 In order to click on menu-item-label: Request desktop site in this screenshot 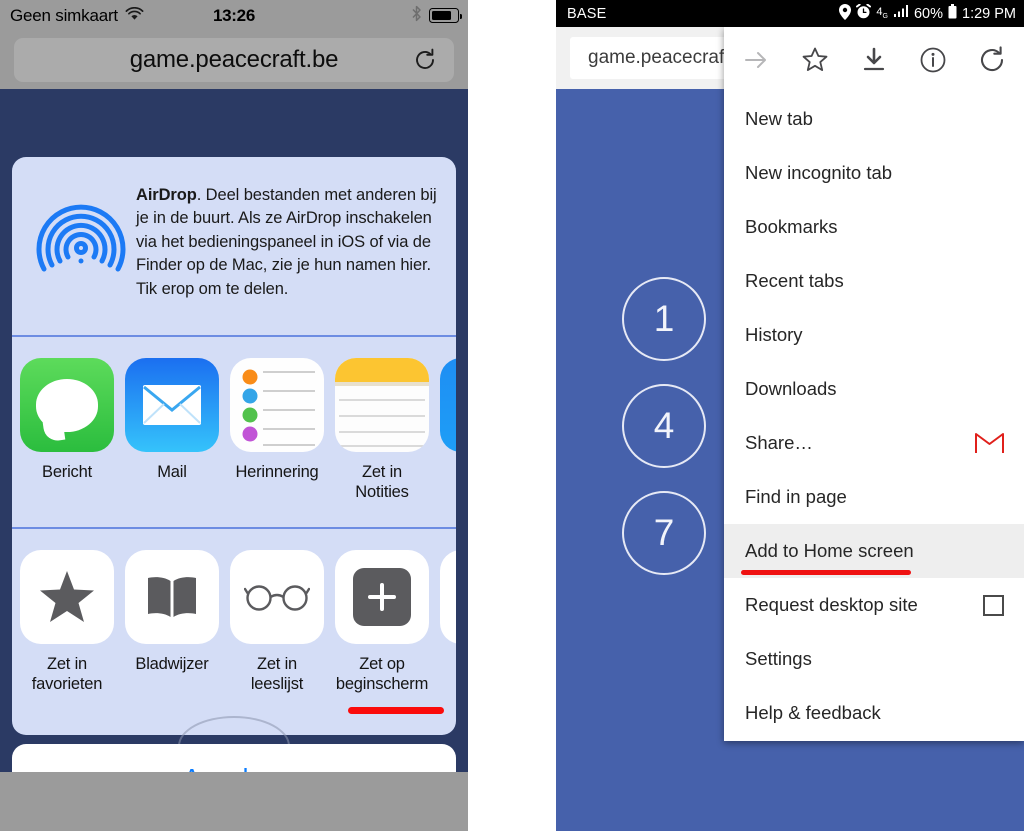, I will do `click(831, 604)`.